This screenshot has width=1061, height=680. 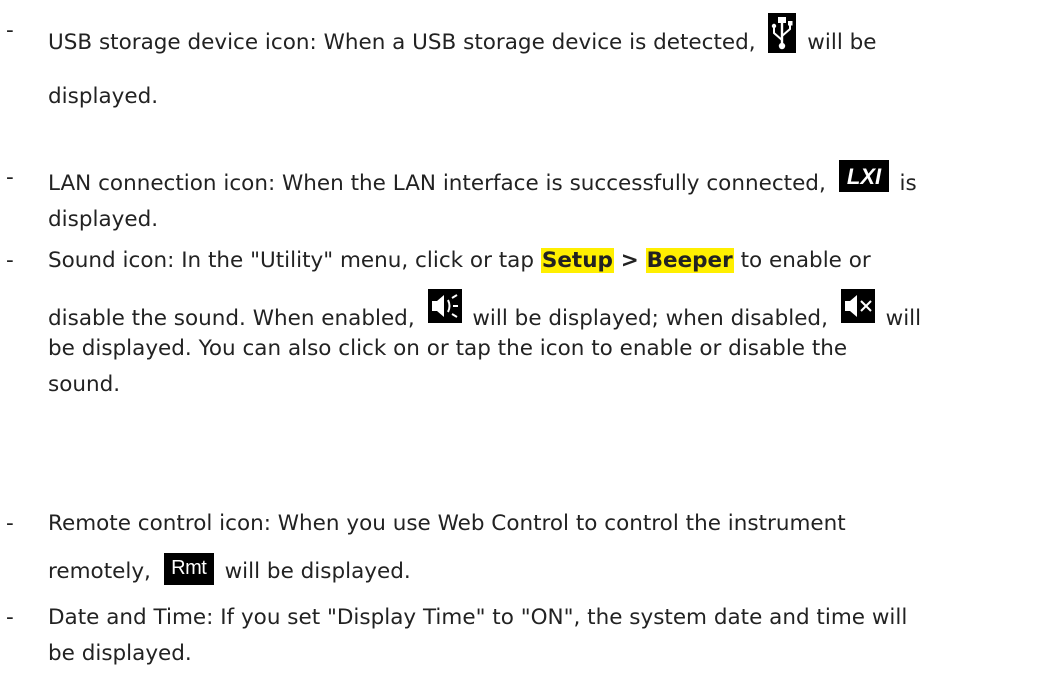 I want to click on usb-icon, so click(x=782, y=33).